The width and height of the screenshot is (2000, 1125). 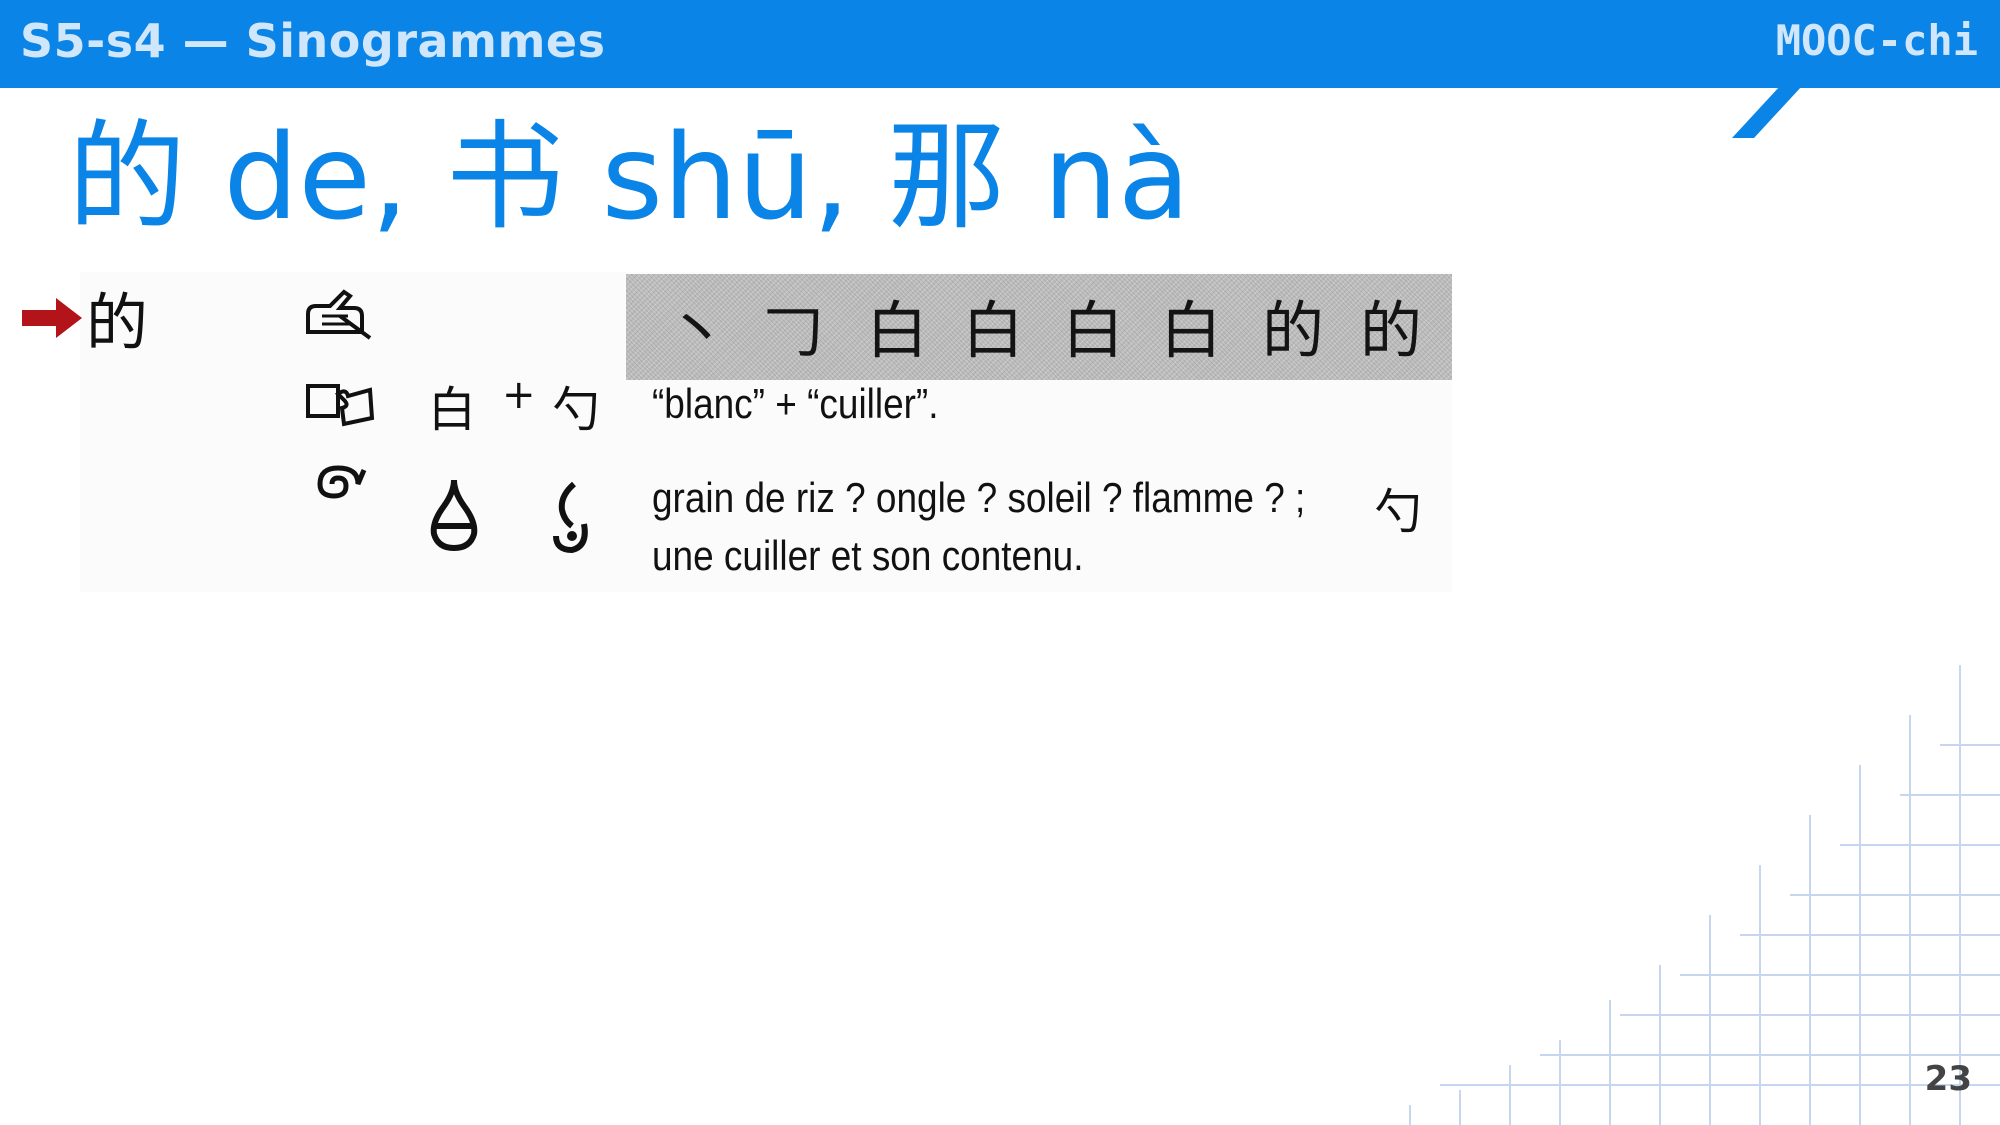 I want to click on stroke-step-4: 白, so click(x=993, y=330).